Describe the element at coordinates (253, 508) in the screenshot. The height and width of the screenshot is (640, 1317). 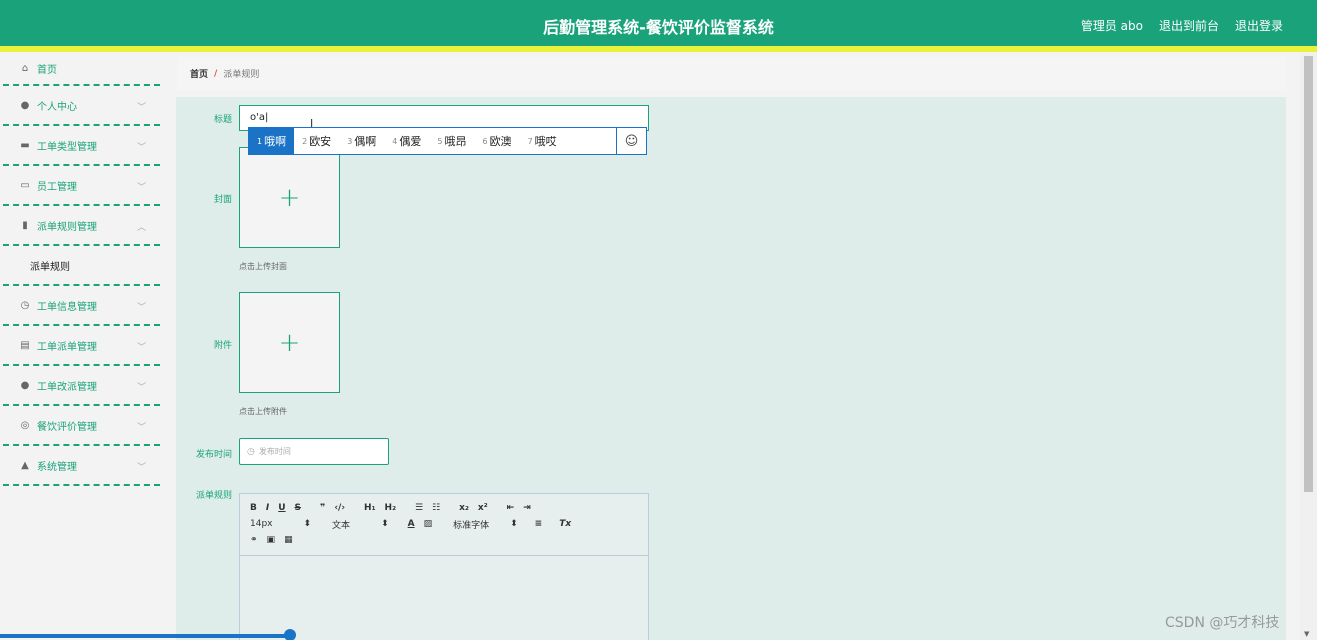
I see `bold-icon: B` at that location.